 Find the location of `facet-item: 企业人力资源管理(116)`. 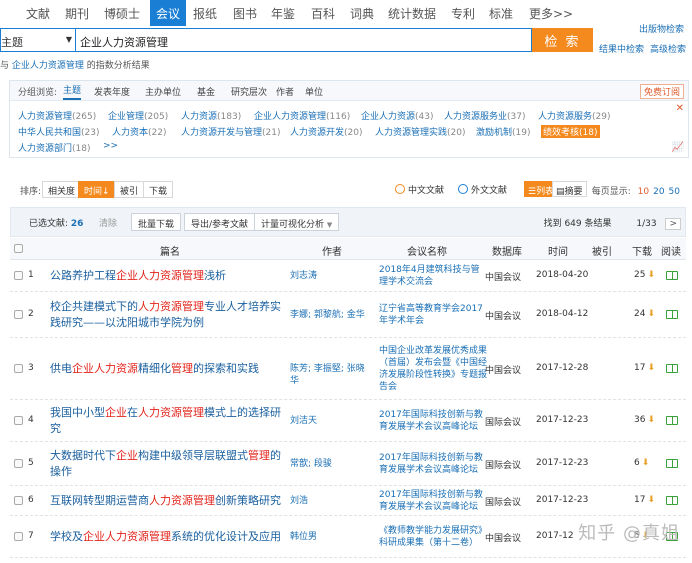

facet-item: 企业人力资源管理(116) is located at coordinates (302, 115).